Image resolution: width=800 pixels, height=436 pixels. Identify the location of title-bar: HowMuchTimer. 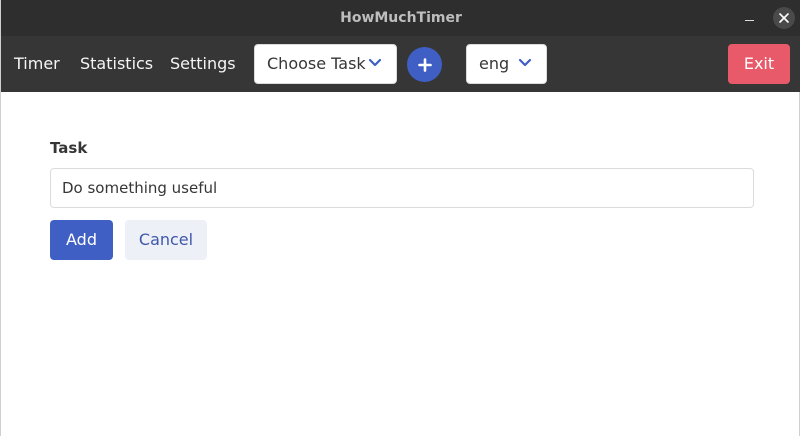
(400, 18).